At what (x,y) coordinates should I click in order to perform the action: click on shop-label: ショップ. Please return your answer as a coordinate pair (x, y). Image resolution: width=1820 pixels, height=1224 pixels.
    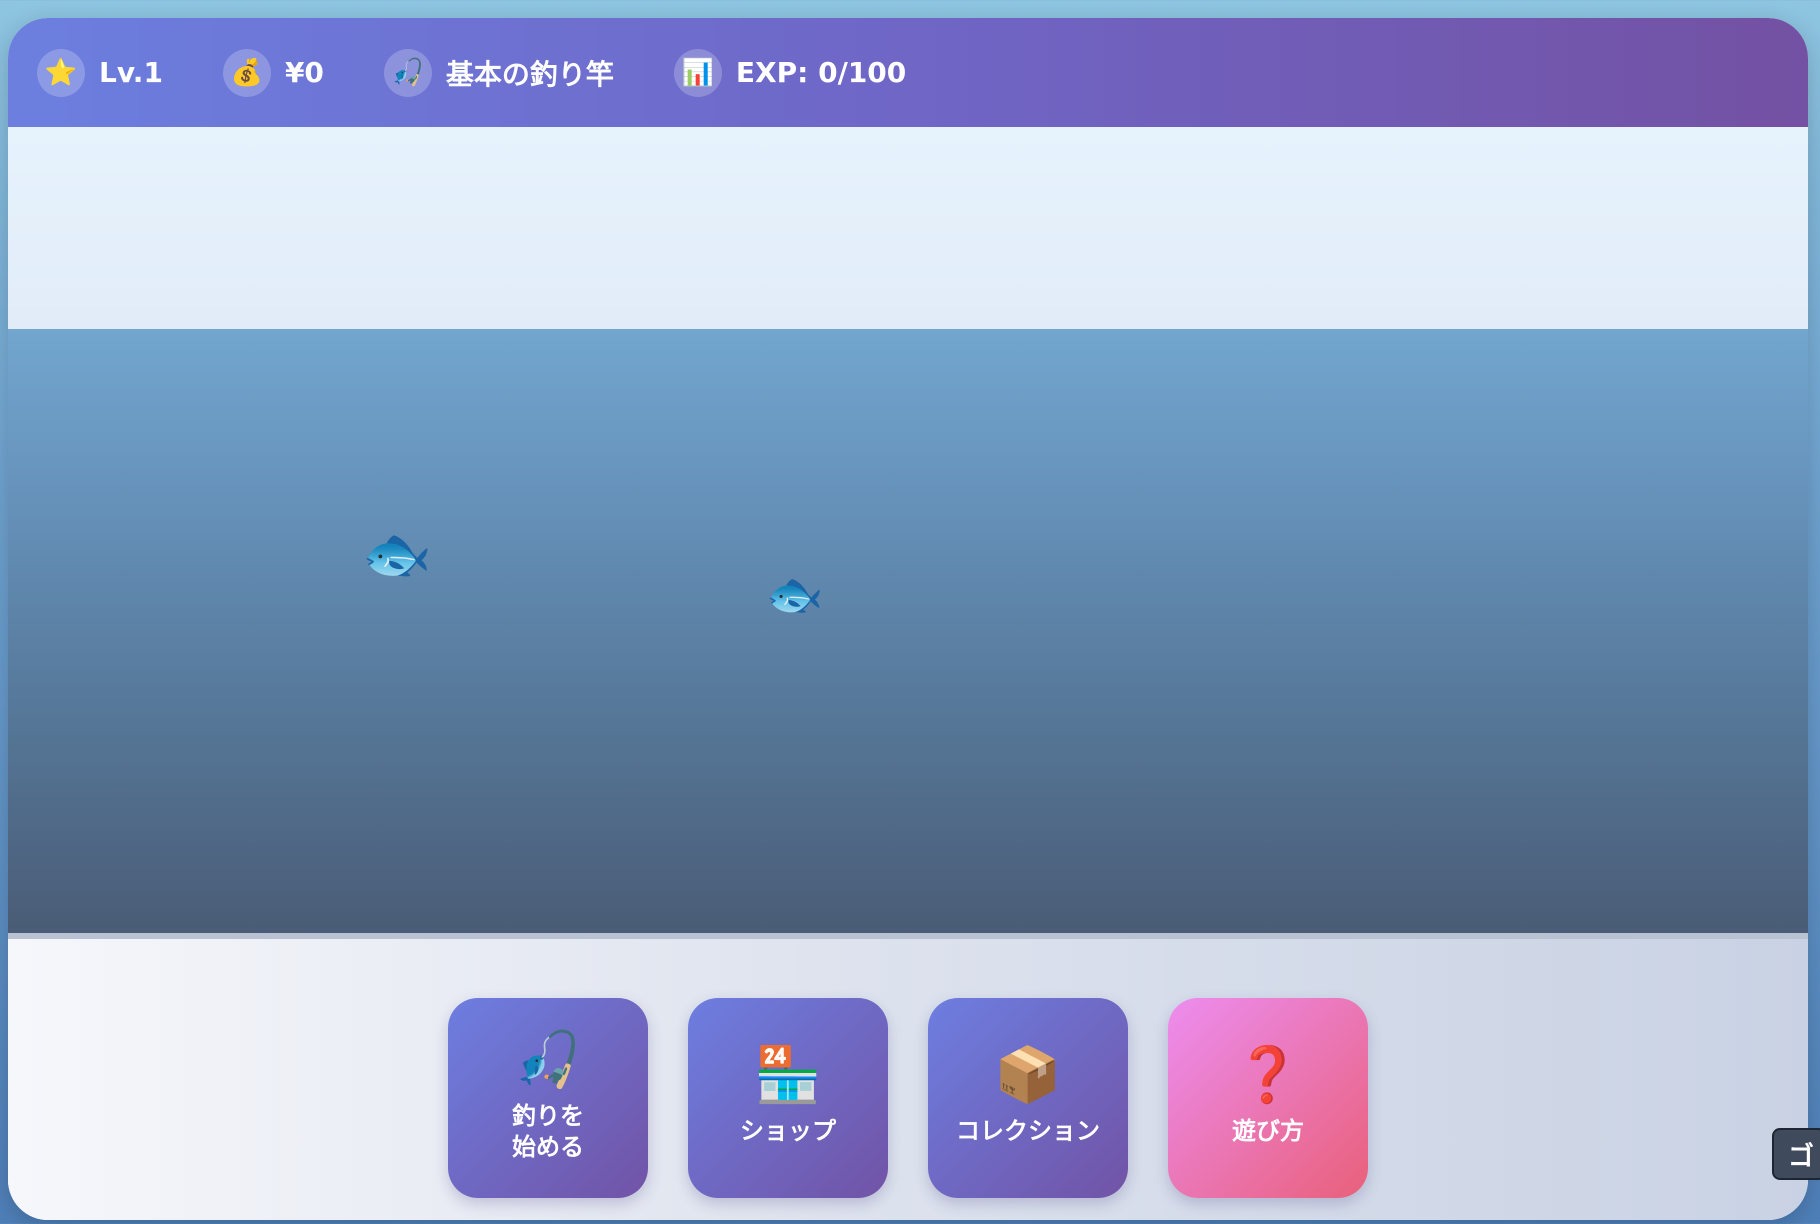
    Looking at the image, I should click on (788, 1131).